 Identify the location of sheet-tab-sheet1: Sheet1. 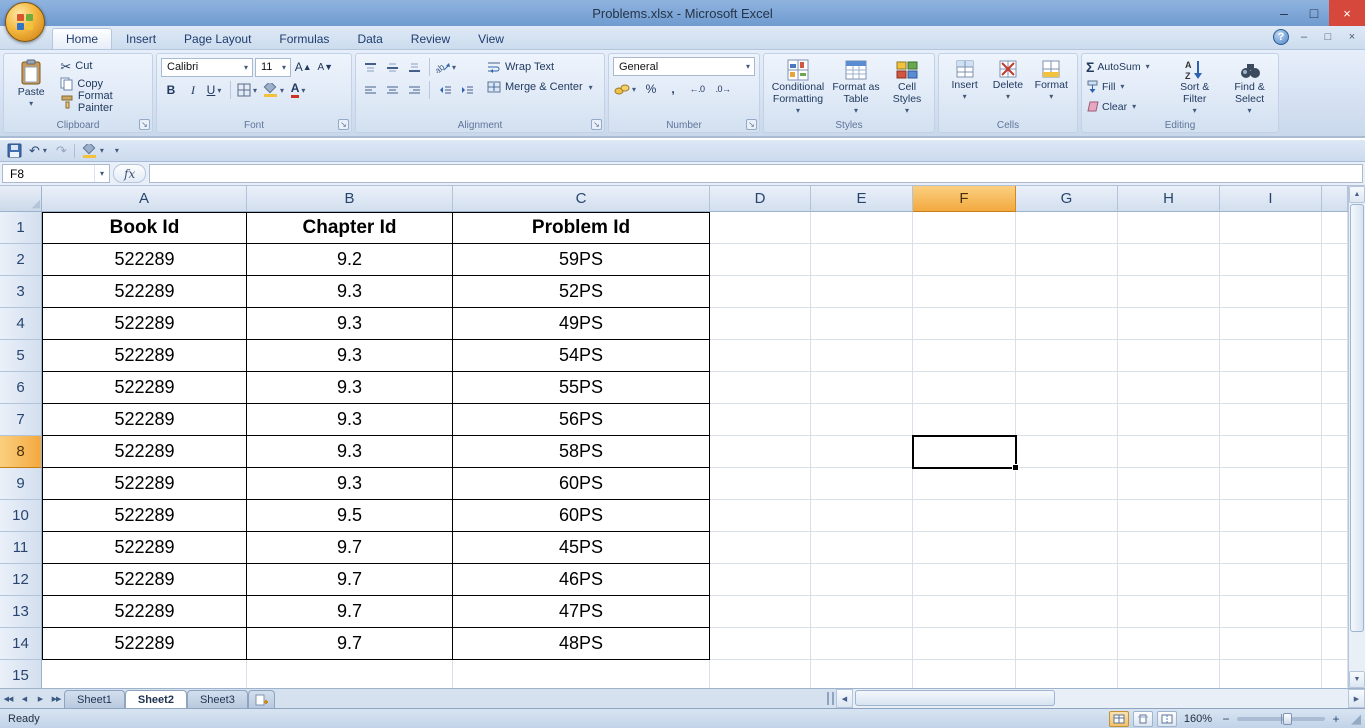
(94, 699).